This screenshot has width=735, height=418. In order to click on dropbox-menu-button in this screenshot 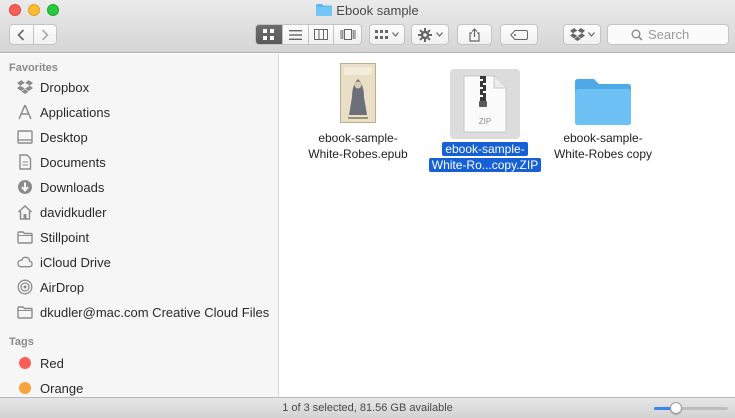, I will do `click(582, 34)`.